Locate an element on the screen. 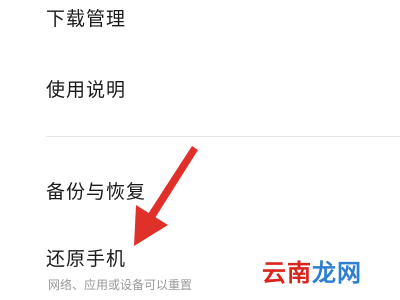 The width and height of the screenshot is (400, 300). menu-item-backup-restore: 备份与恢复 is located at coordinates (96, 190).